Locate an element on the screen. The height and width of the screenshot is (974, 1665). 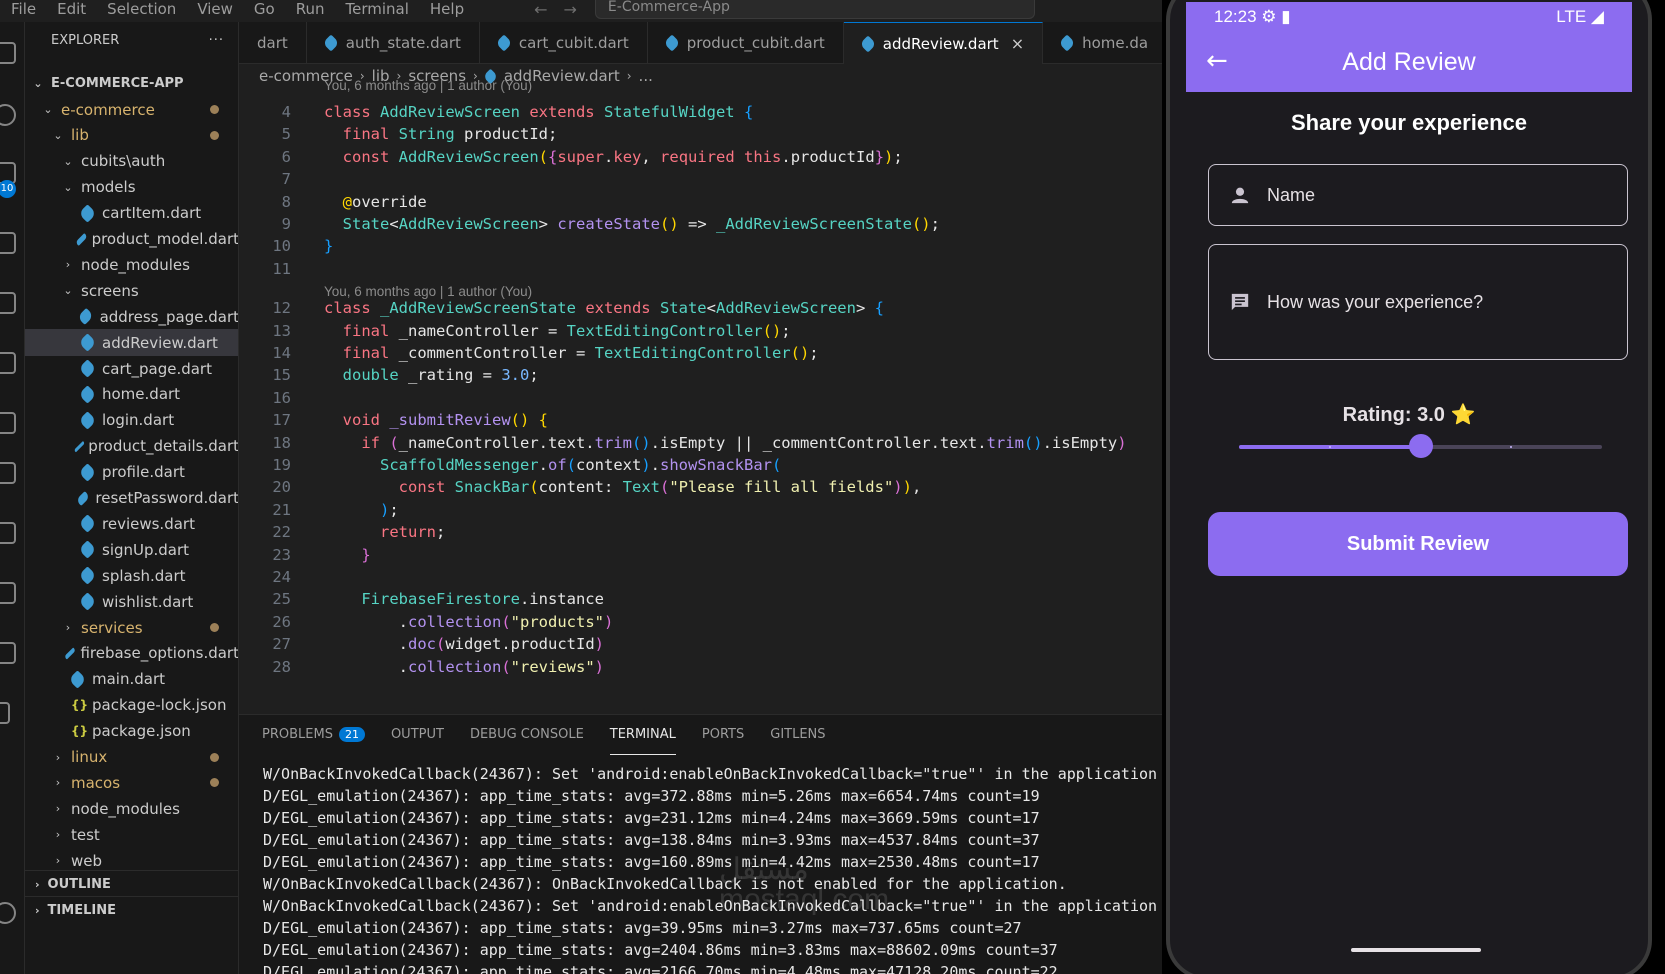
line-number: 17 is located at coordinates (281, 420).